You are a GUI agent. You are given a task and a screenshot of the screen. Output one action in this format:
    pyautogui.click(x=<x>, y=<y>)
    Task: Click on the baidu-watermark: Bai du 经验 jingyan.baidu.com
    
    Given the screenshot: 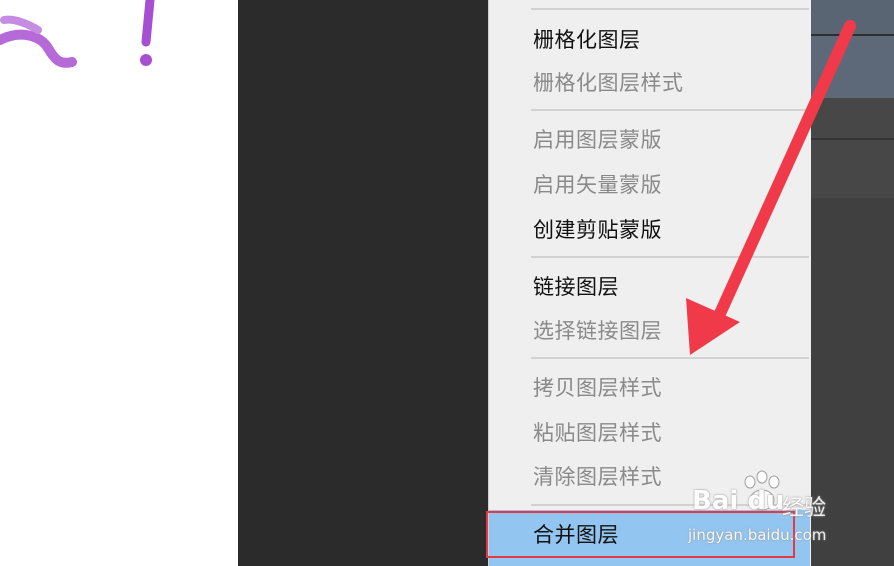 What is the action you would take?
    pyautogui.click(x=786, y=510)
    